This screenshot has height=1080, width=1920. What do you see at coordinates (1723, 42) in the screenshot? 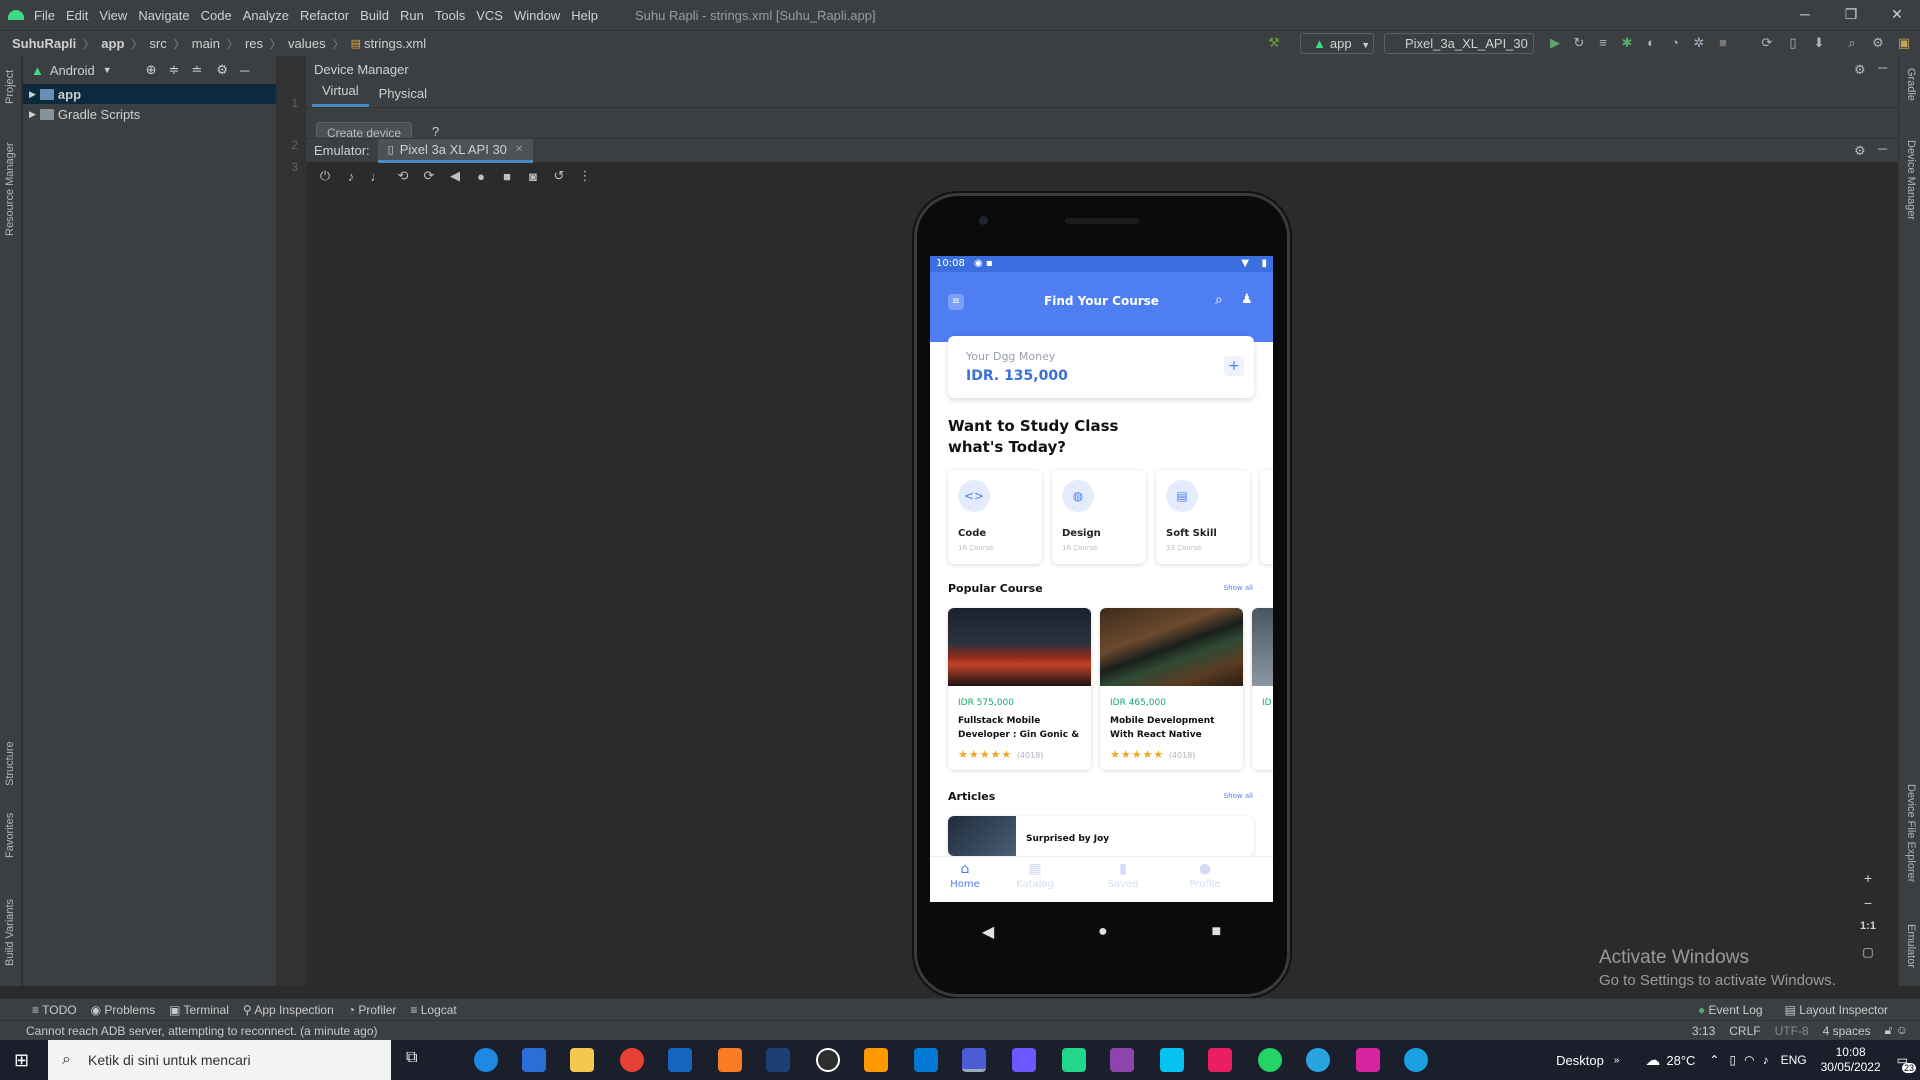
I see `stop-icon: ■` at bounding box center [1723, 42].